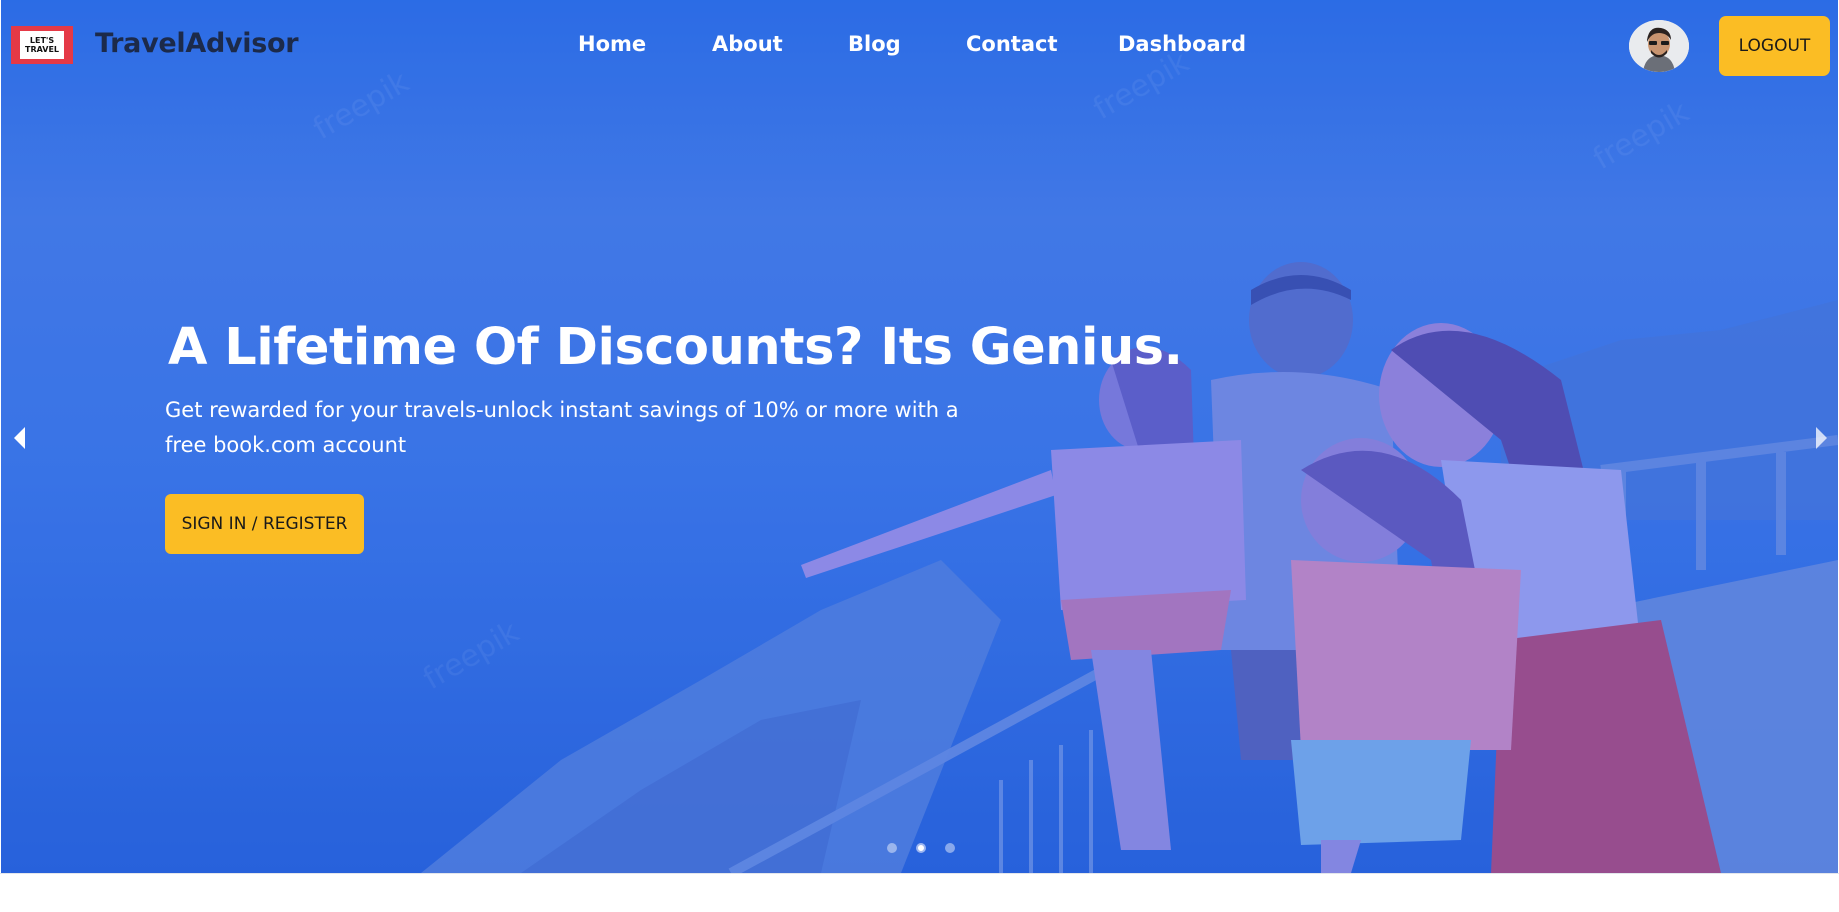 The width and height of the screenshot is (1839, 912). What do you see at coordinates (675, 347) in the screenshot?
I see `hero-title: A Lifetime Of Discounts? Its Genius.` at bounding box center [675, 347].